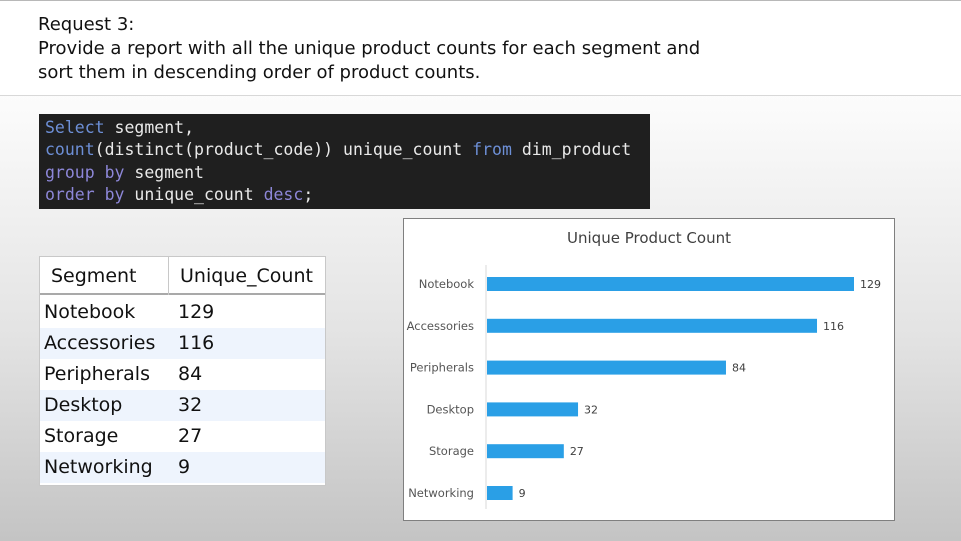 The height and width of the screenshot is (541, 961). What do you see at coordinates (492, 150) in the screenshot?
I see `sql-keyword: from` at bounding box center [492, 150].